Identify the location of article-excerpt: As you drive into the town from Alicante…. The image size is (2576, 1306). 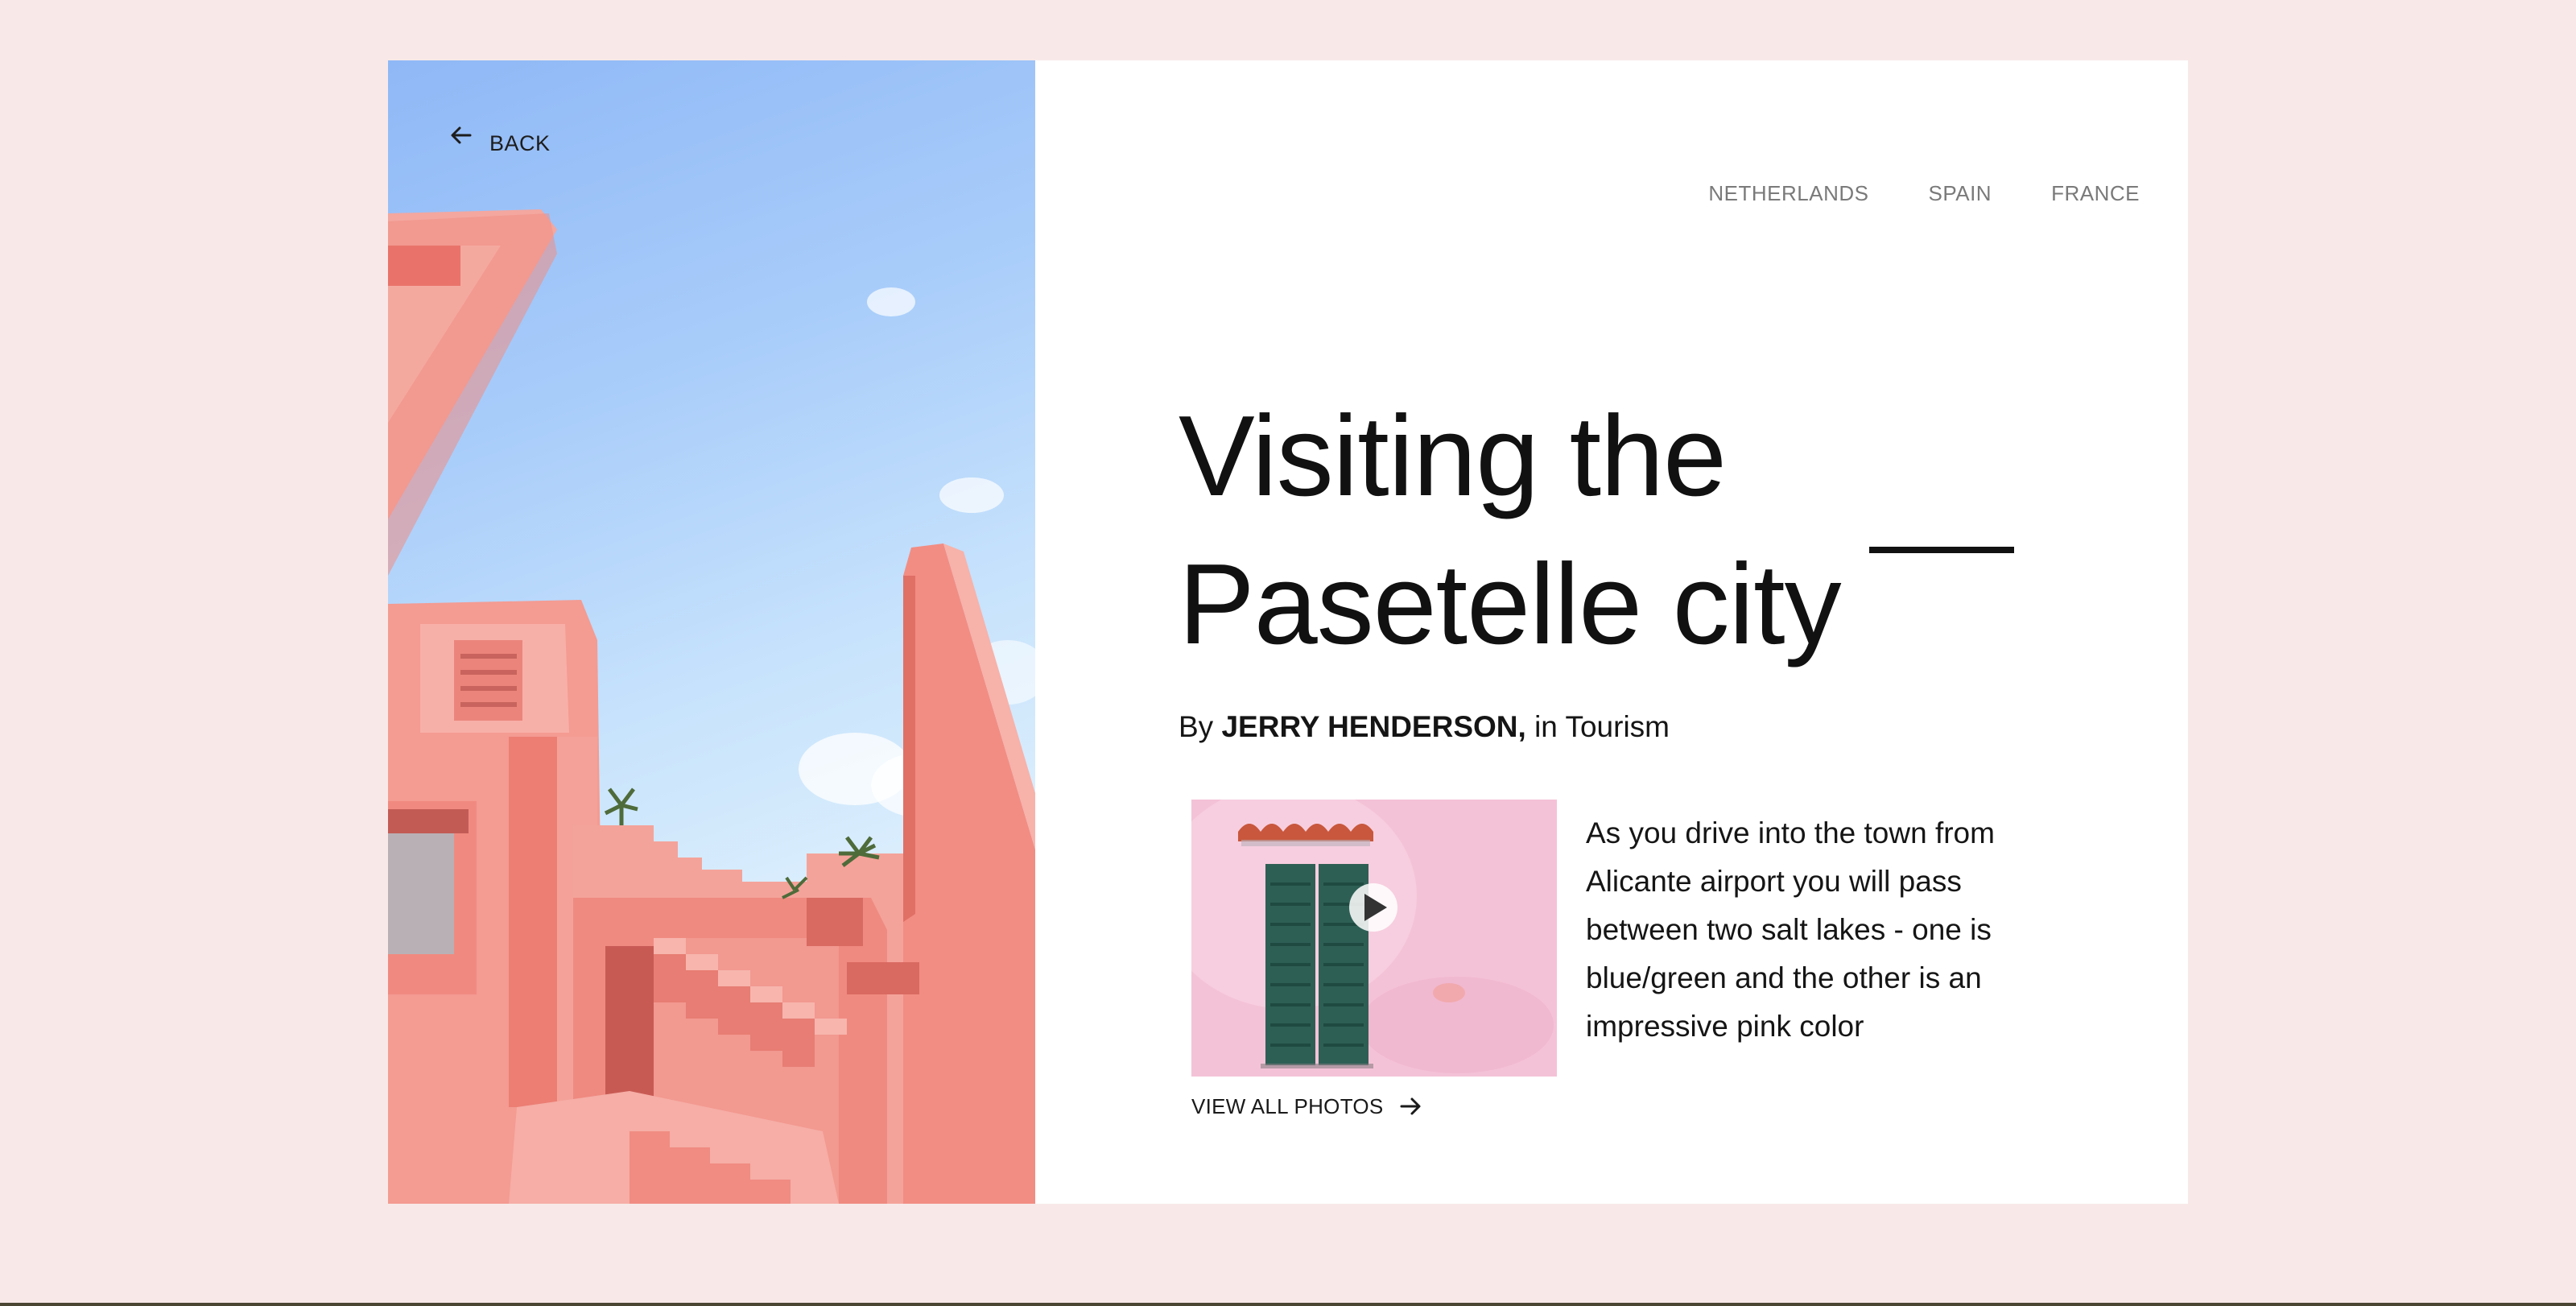
(1790, 929).